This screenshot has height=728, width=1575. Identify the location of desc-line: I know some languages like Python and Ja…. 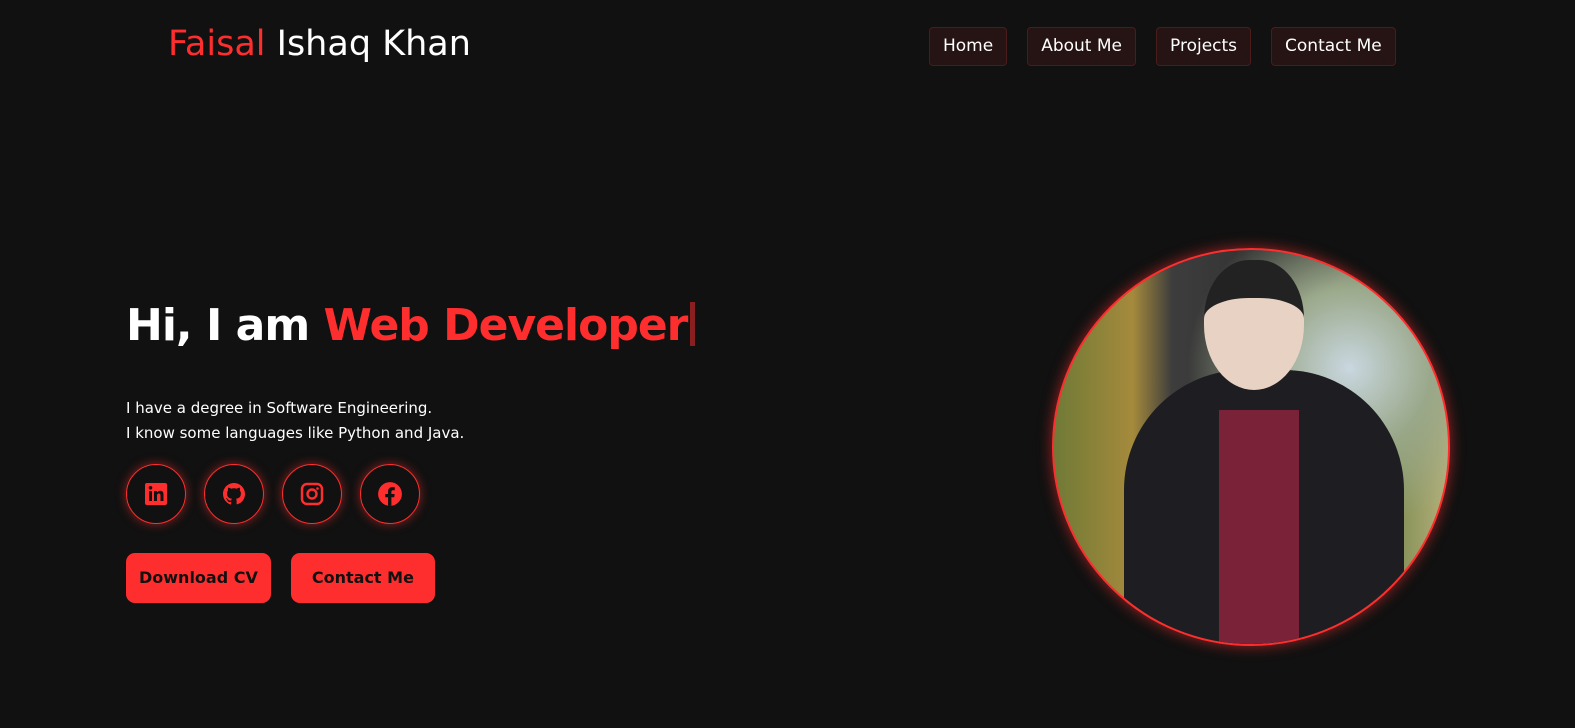
(295, 433).